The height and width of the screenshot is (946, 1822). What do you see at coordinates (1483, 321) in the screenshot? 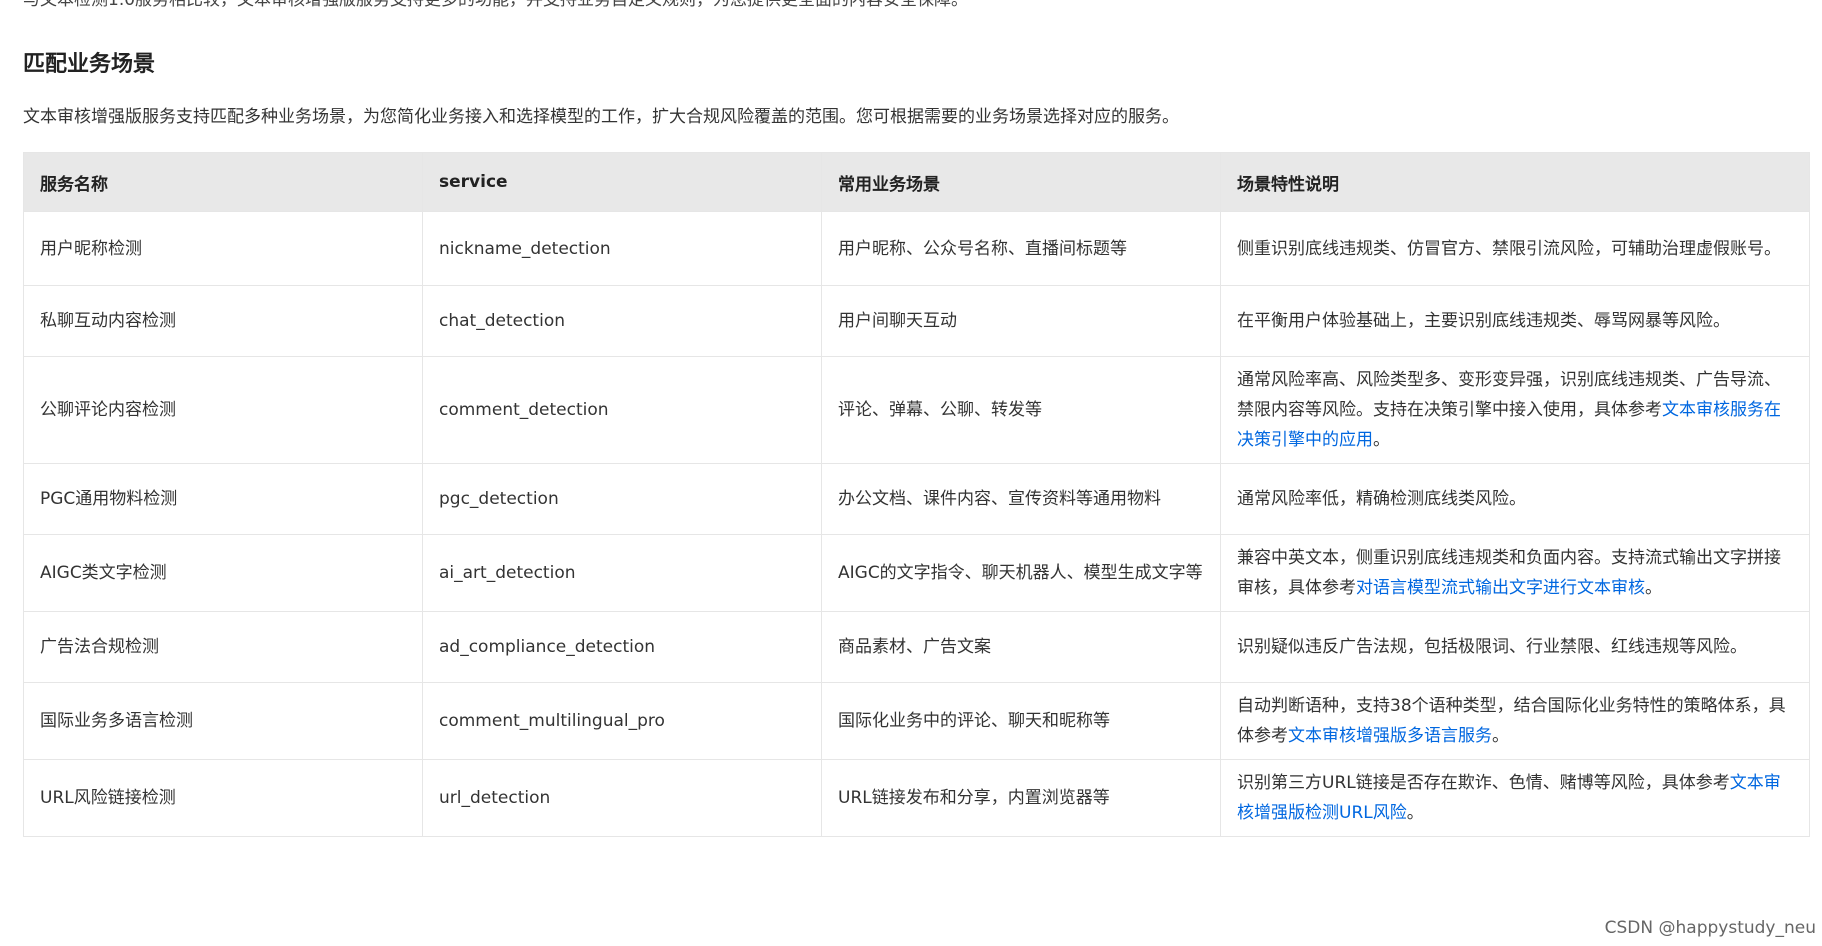
I see `description-text: 在平衡用户体验基础上，主要识别底线违规类、辱骂网暴等风险。` at bounding box center [1483, 321].